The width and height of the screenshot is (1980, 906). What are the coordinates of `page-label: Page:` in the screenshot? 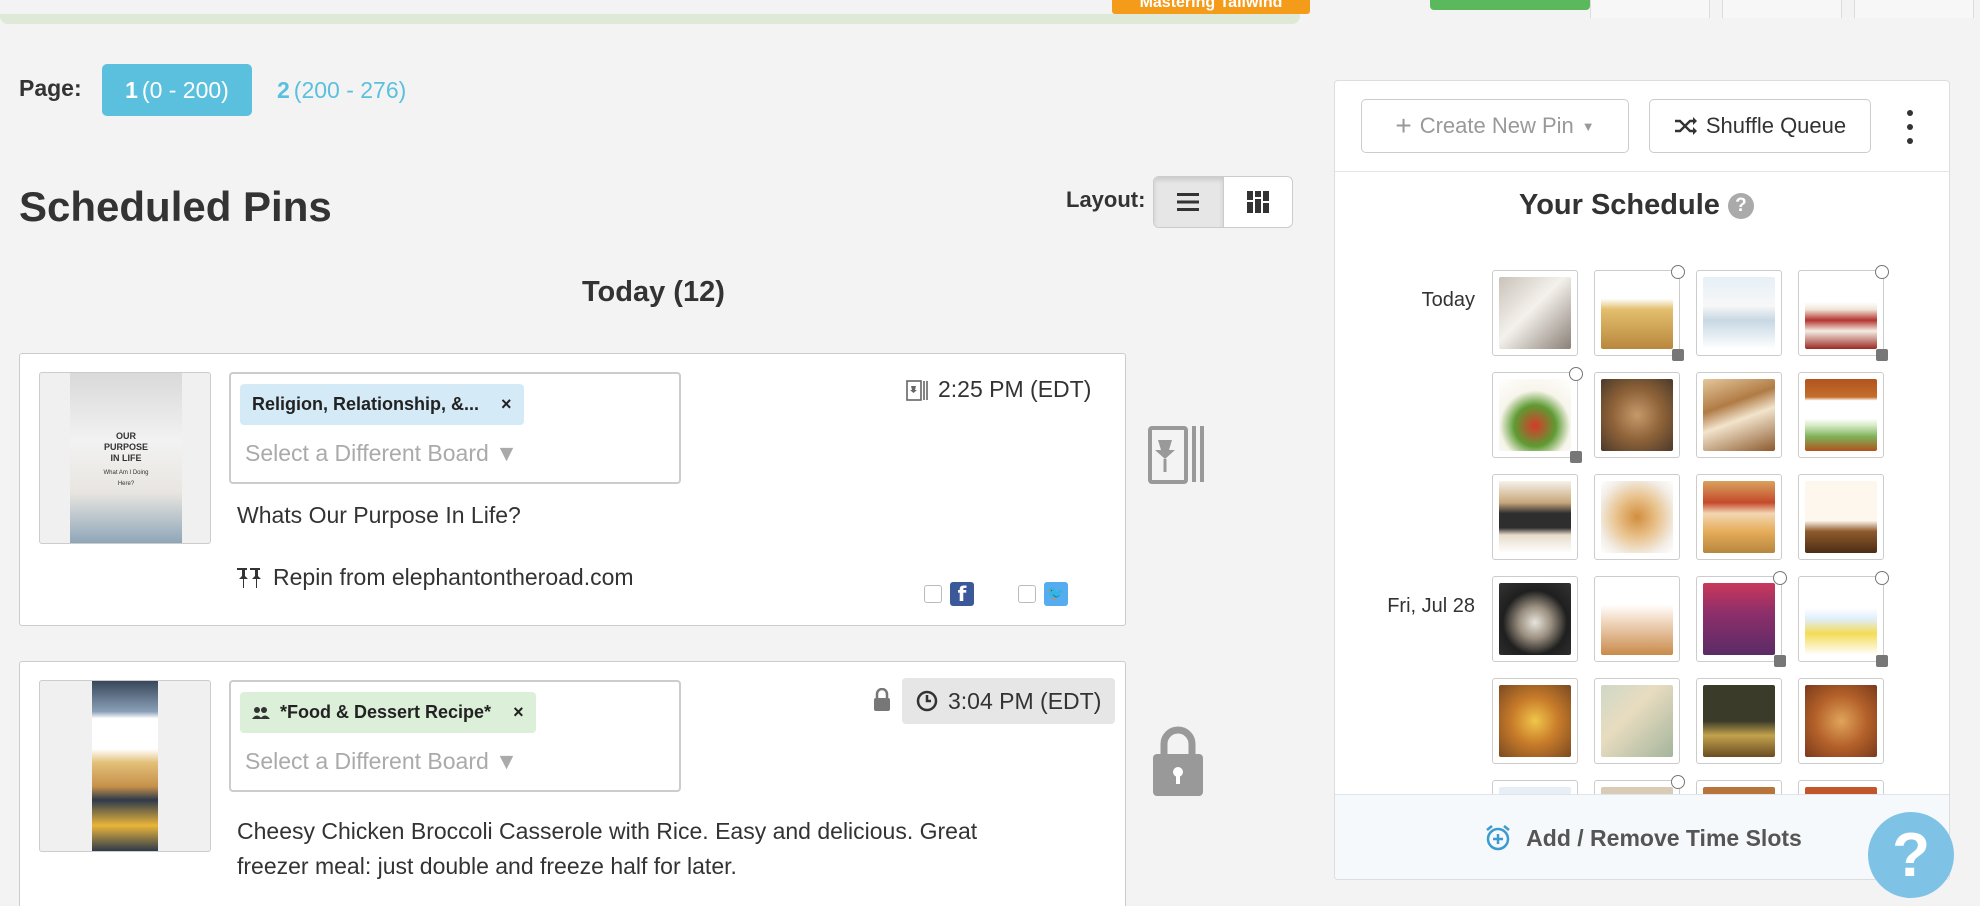 It's located at (50, 88).